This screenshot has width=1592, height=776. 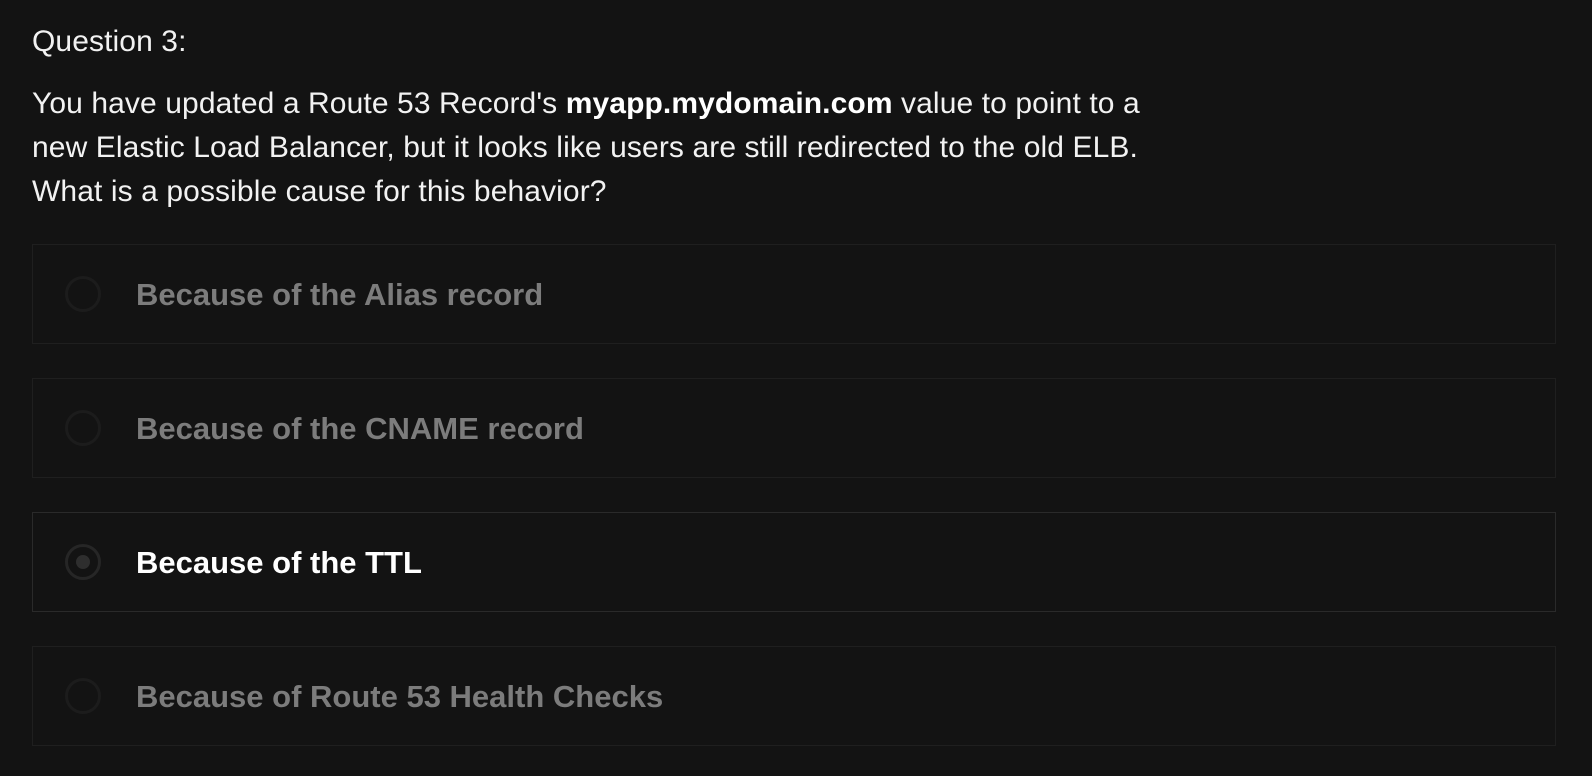 I want to click on answer-option-1: Because of the Alias record, so click(x=794, y=294).